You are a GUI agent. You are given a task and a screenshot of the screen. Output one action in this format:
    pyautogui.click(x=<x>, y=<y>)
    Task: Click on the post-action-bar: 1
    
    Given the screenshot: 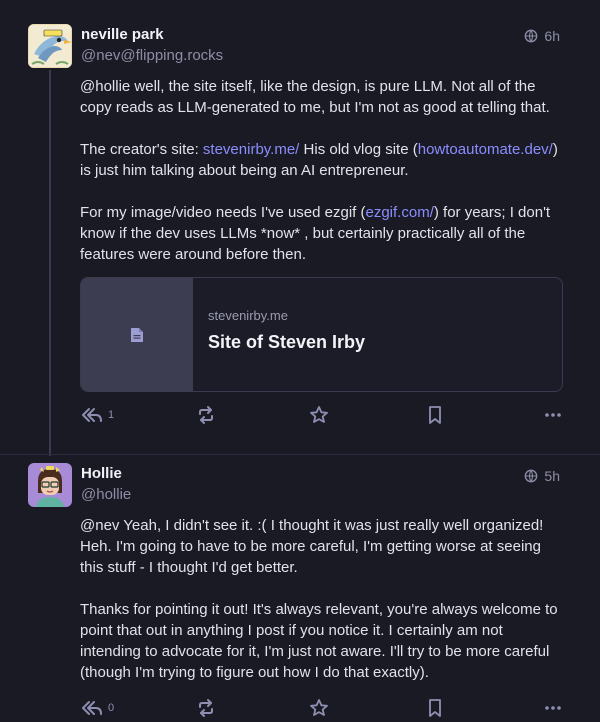 What is the action you would take?
    pyautogui.click(x=321, y=417)
    